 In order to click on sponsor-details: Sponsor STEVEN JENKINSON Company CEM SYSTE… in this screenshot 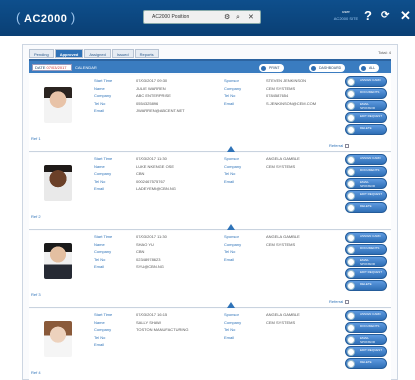, I will do `click(270, 92)`.